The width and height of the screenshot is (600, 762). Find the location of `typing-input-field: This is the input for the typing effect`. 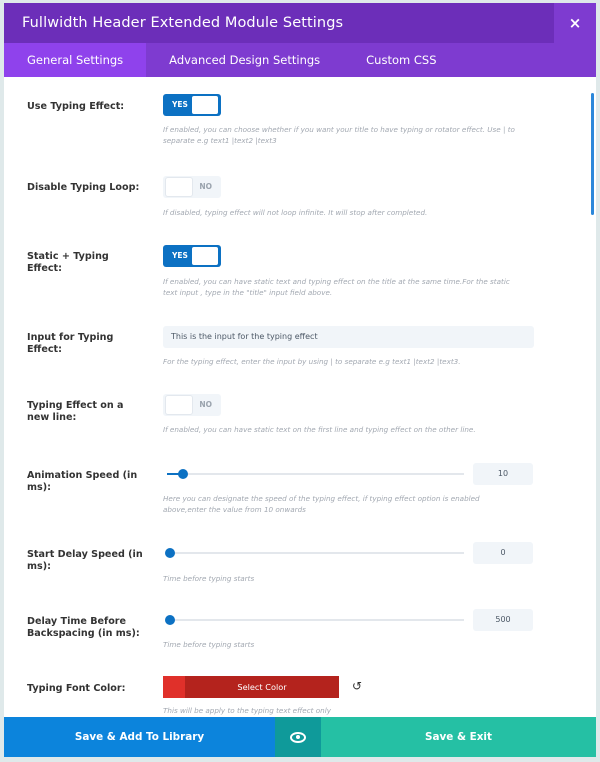

typing-input-field: This is the input for the typing effect is located at coordinates (348, 337).